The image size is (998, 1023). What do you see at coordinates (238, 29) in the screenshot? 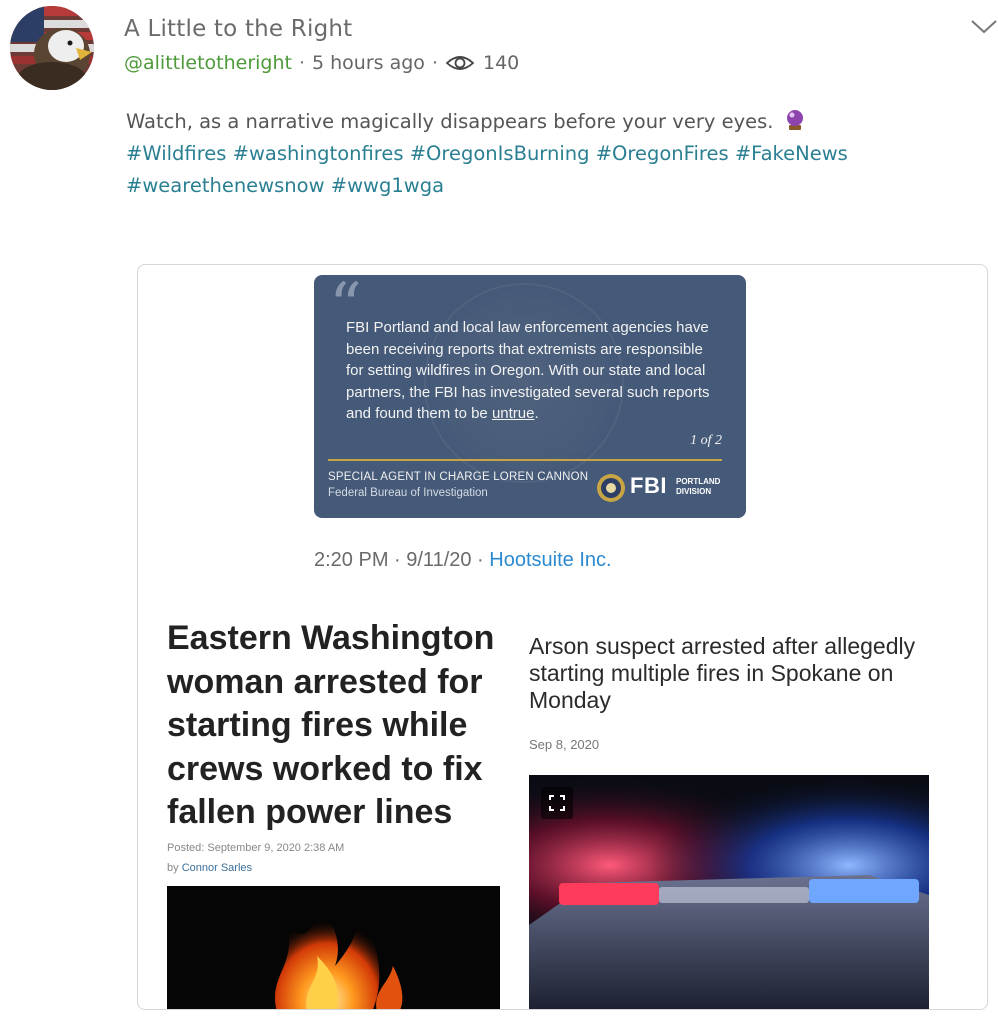
I see `author-name: A Little to the Right` at bounding box center [238, 29].